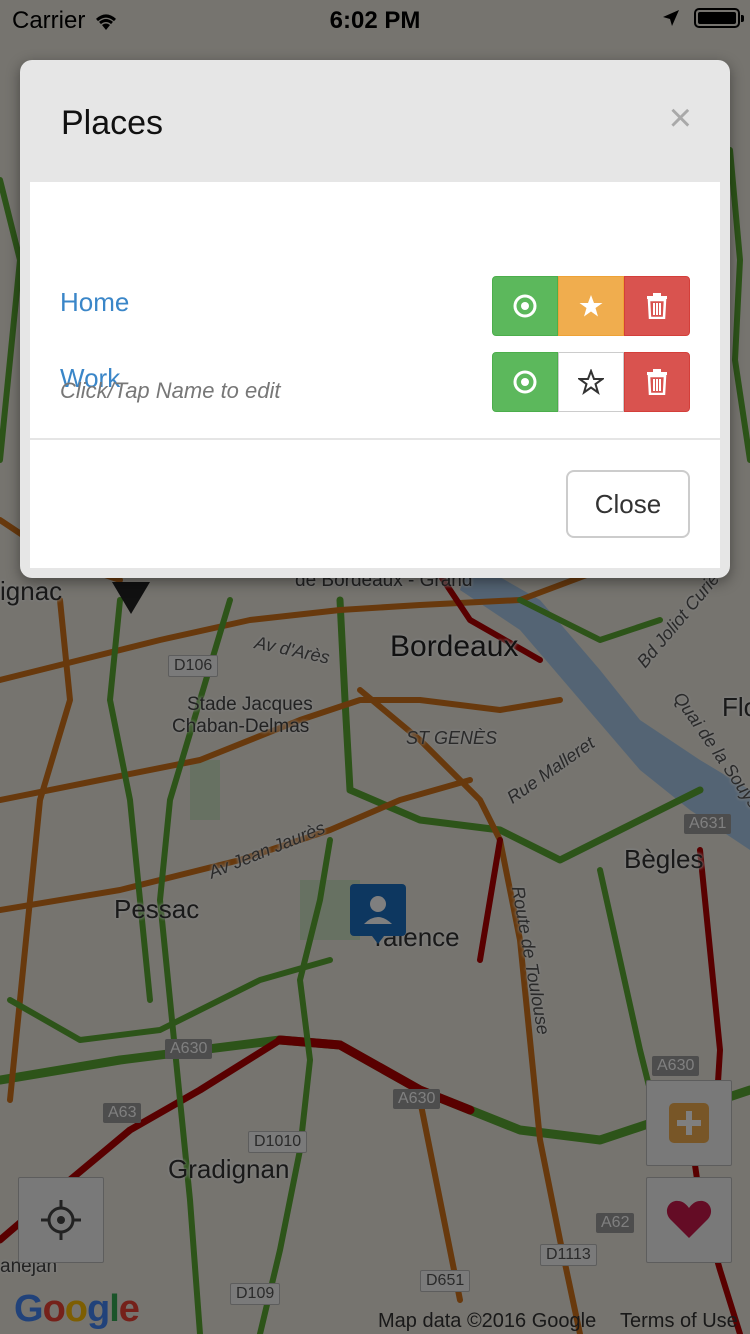 This screenshot has width=750, height=1334. What do you see at coordinates (375, 306) in the screenshot?
I see `place-row-home: Home` at bounding box center [375, 306].